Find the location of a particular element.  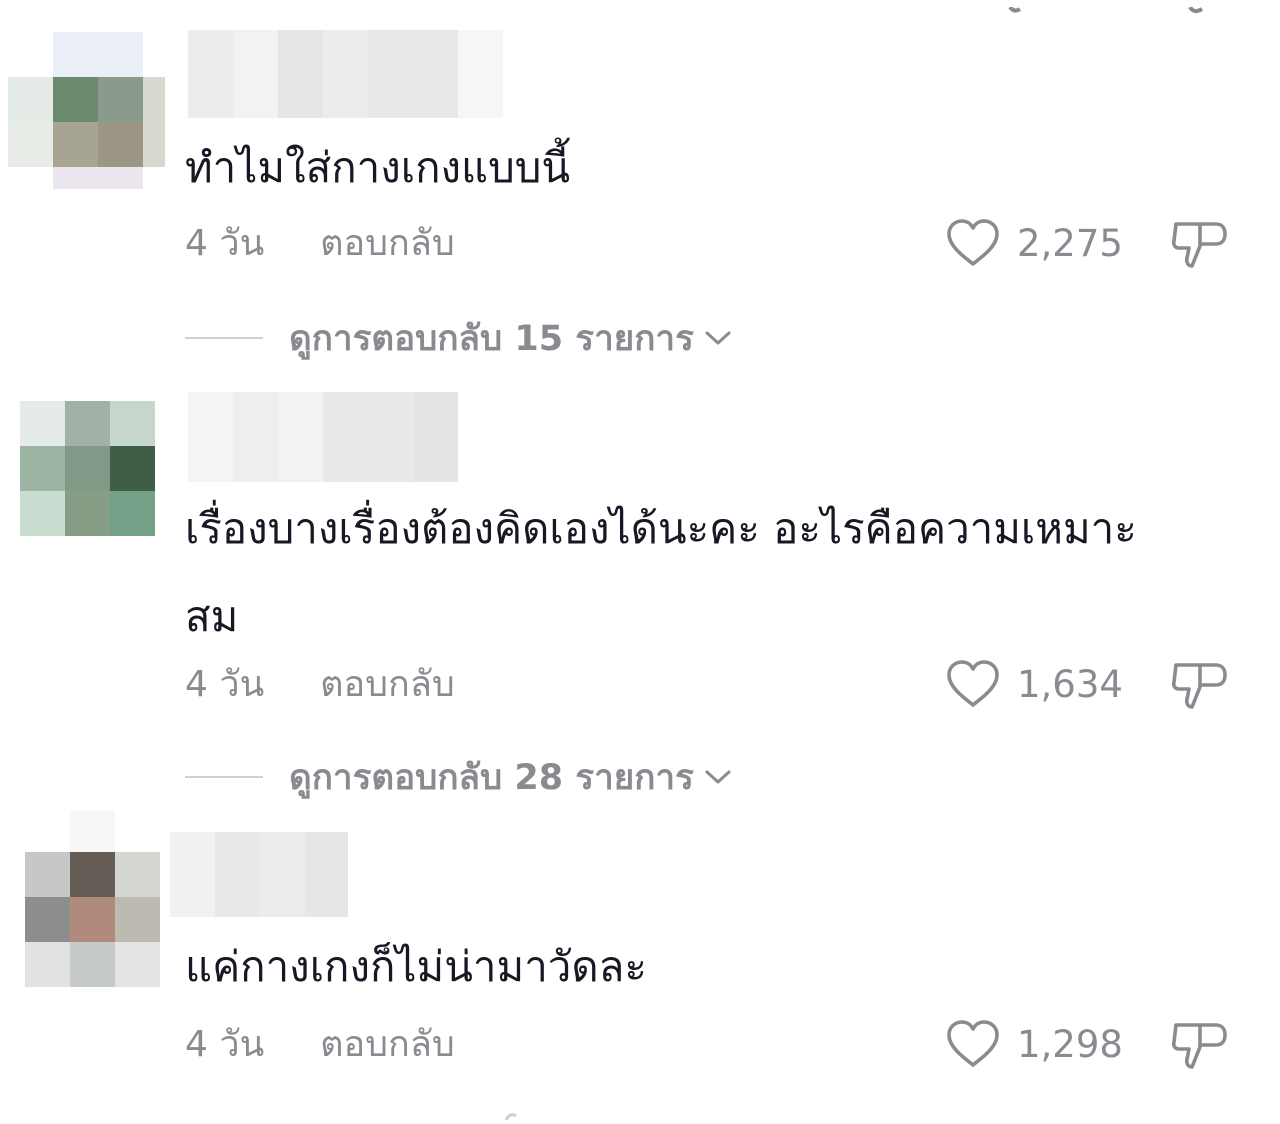

like-button: 1,298 is located at coordinates (1034, 1044).